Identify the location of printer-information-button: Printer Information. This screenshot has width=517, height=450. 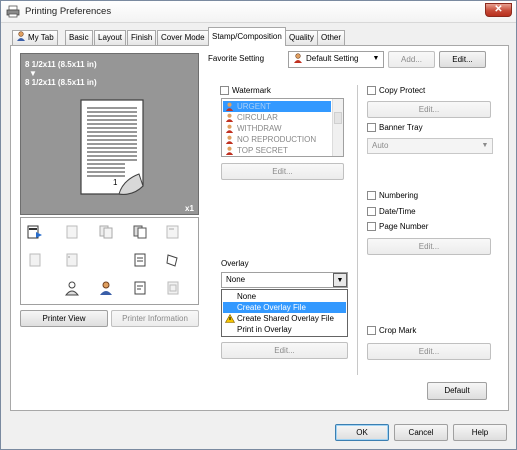
(155, 318).